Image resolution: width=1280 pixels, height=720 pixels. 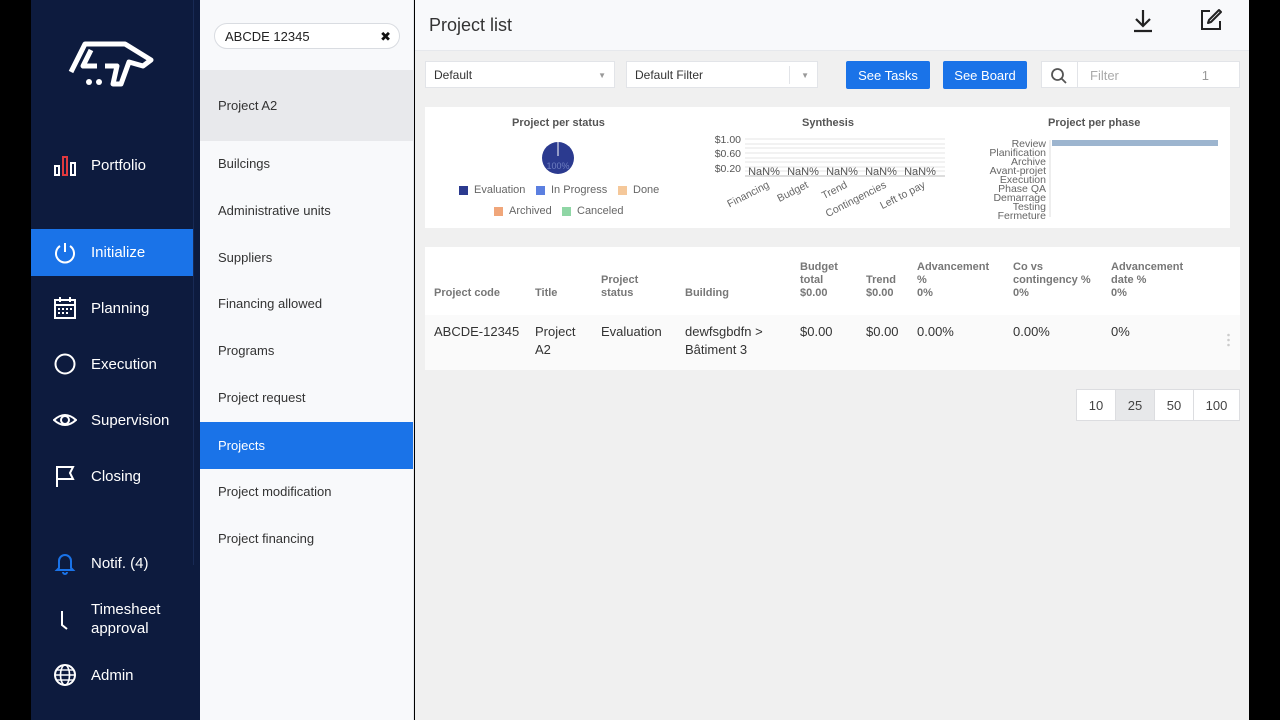 I want to click on cell-advancement: 0.00%, so click(x=935, y=332).